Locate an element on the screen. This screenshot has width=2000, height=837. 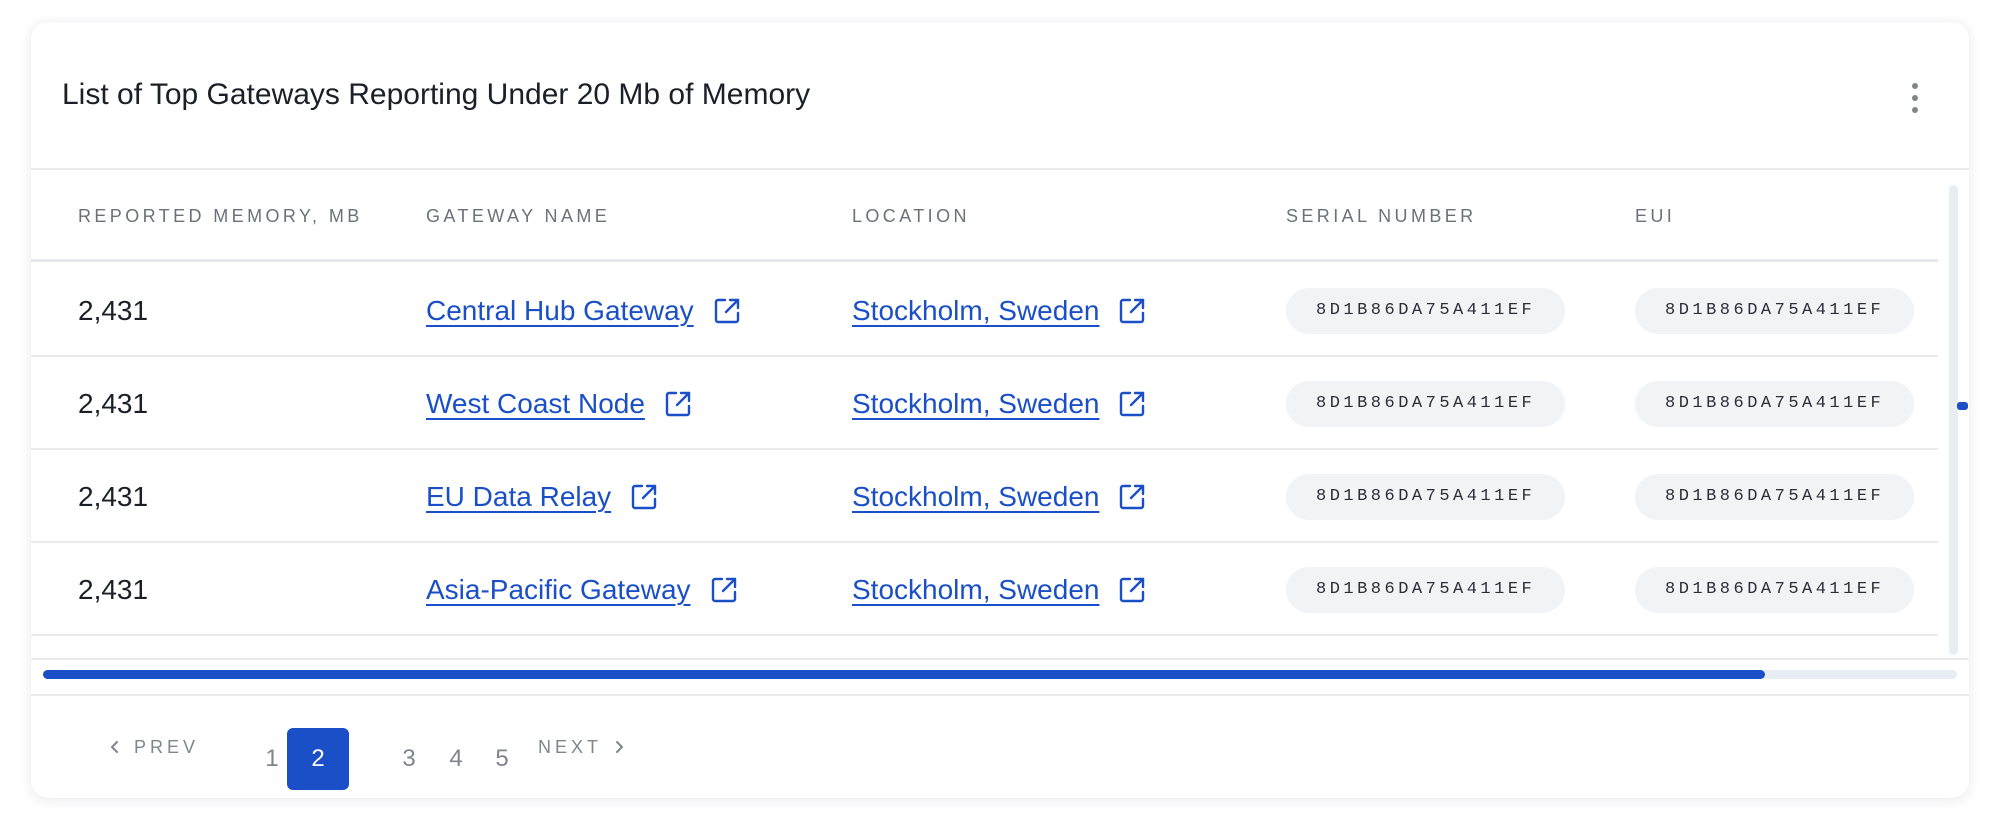
horizontal-scrollbar-thumb is located at coordinates (904, 674).